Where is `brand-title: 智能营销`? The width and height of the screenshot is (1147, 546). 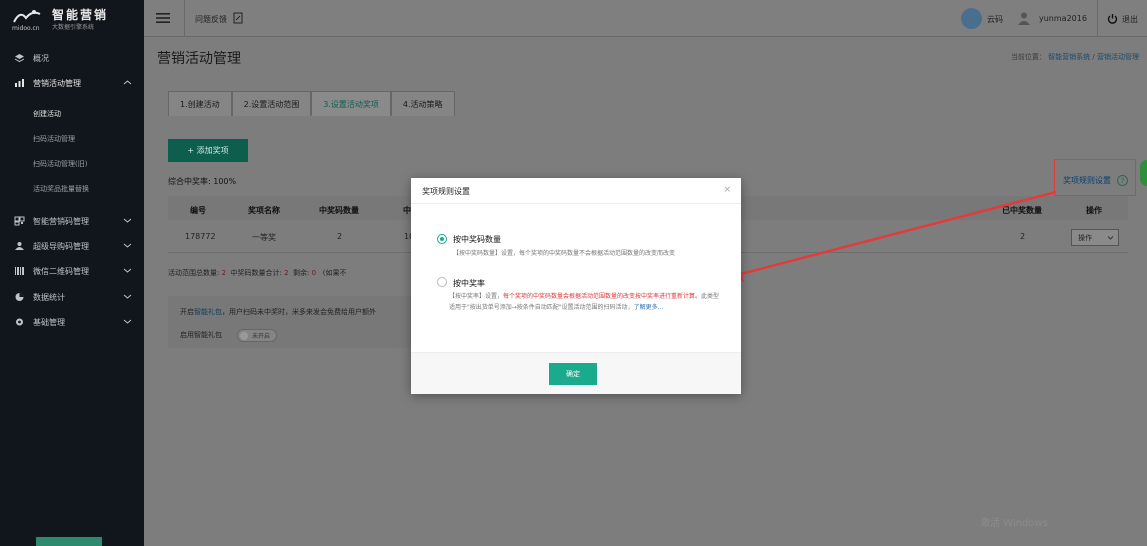 brand-title: 智能营销 is located at coordinates (80, 15).